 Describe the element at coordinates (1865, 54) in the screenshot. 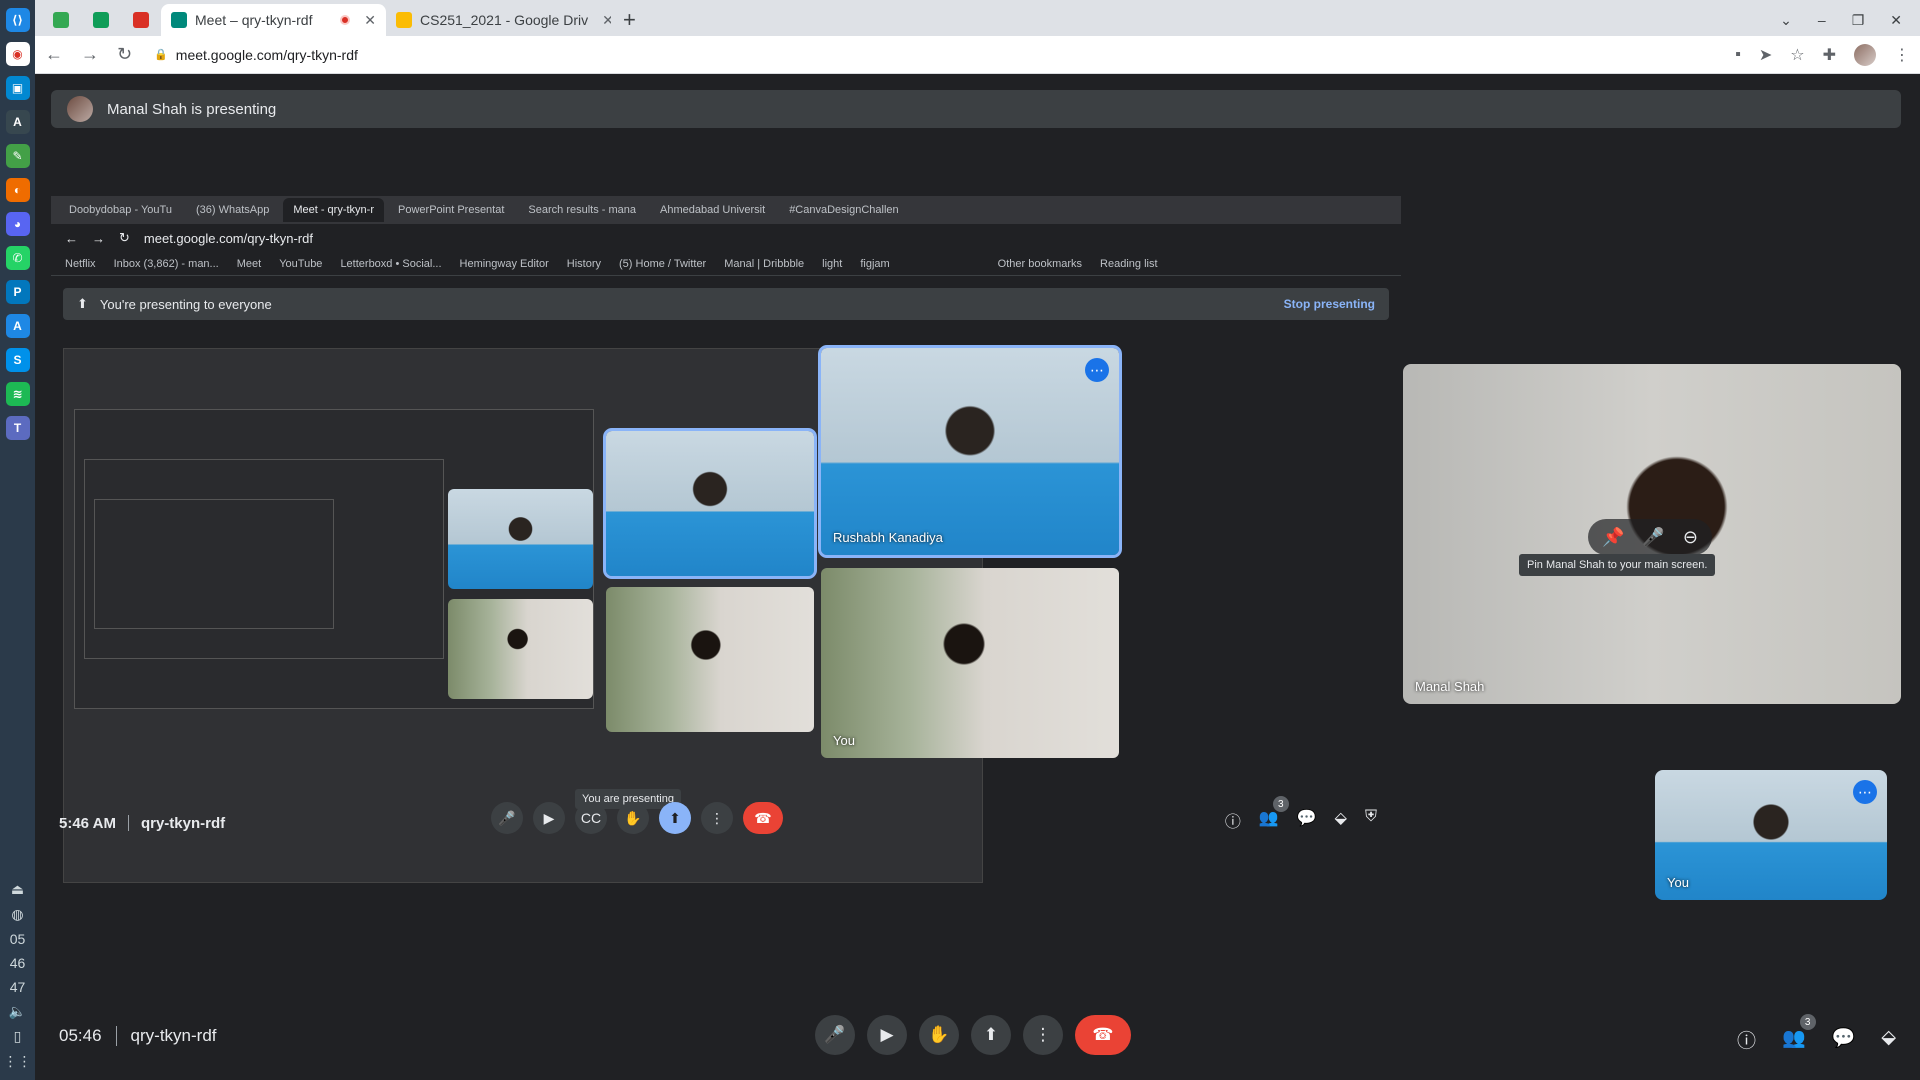

I see `profile-avatar` at that location.